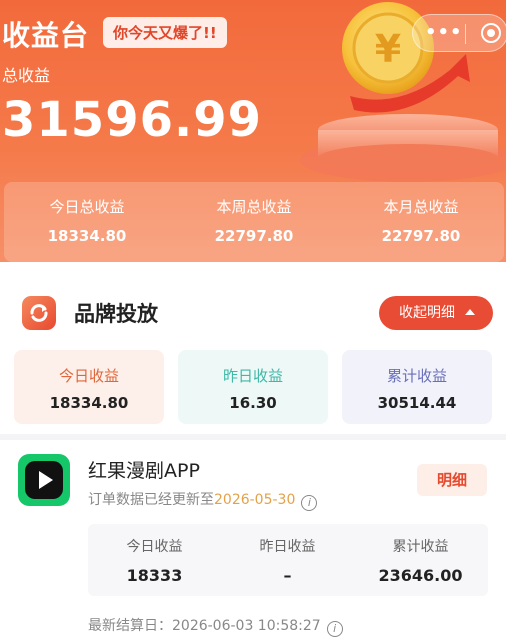 The image size is (506, 639). What do you see at coordinates (420, 547) in the screenshot?
I see `stat-label: 累计收益` at bounding box center [420, 547].